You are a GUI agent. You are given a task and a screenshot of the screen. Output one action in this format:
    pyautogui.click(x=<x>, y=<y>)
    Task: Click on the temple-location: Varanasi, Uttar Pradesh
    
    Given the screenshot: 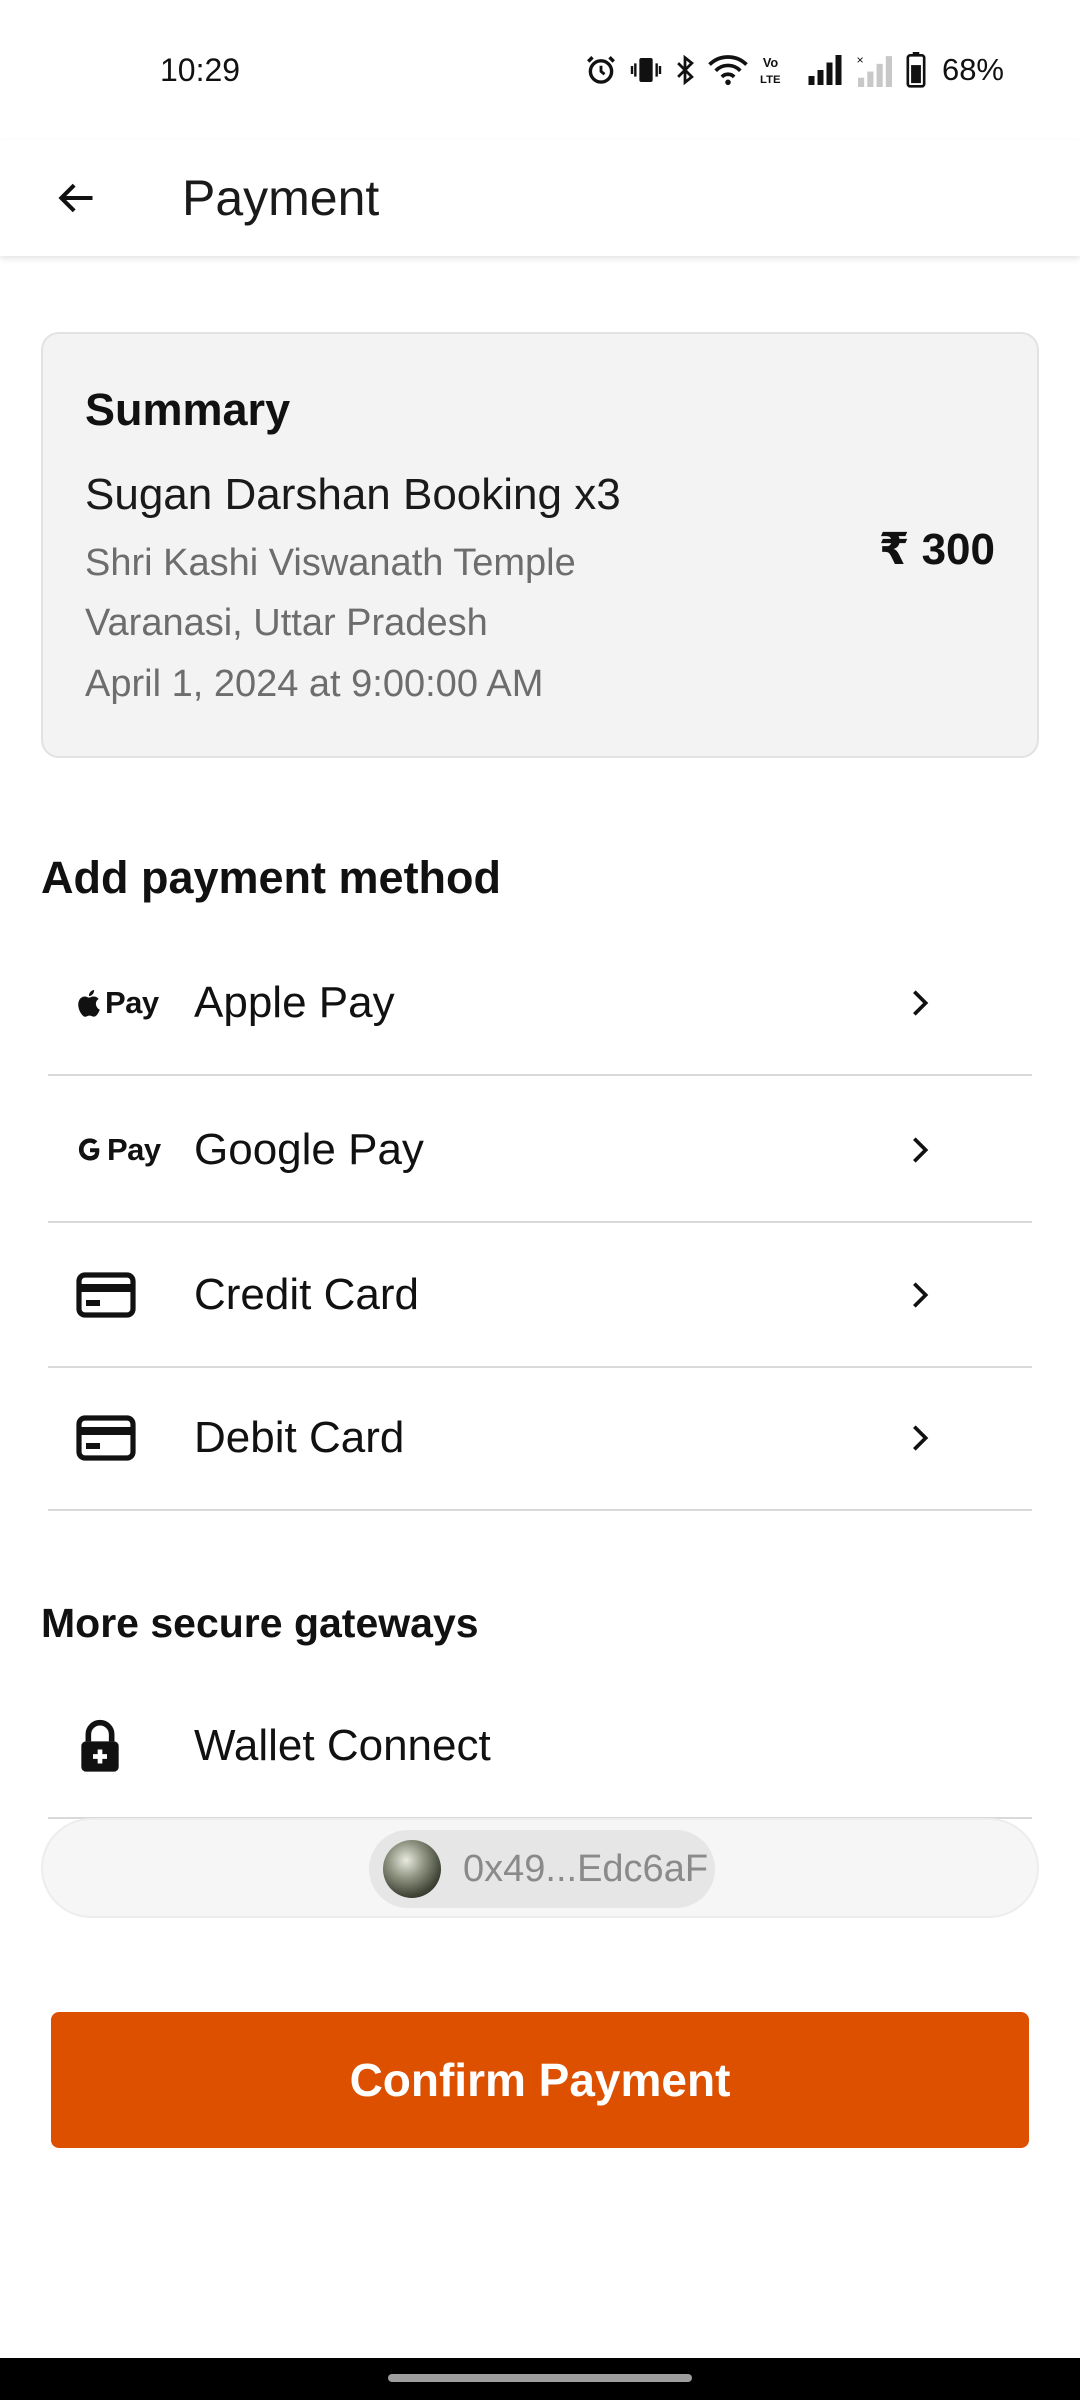 What is the action you would take?
    pyautogui.click(x=286, y=623)
    